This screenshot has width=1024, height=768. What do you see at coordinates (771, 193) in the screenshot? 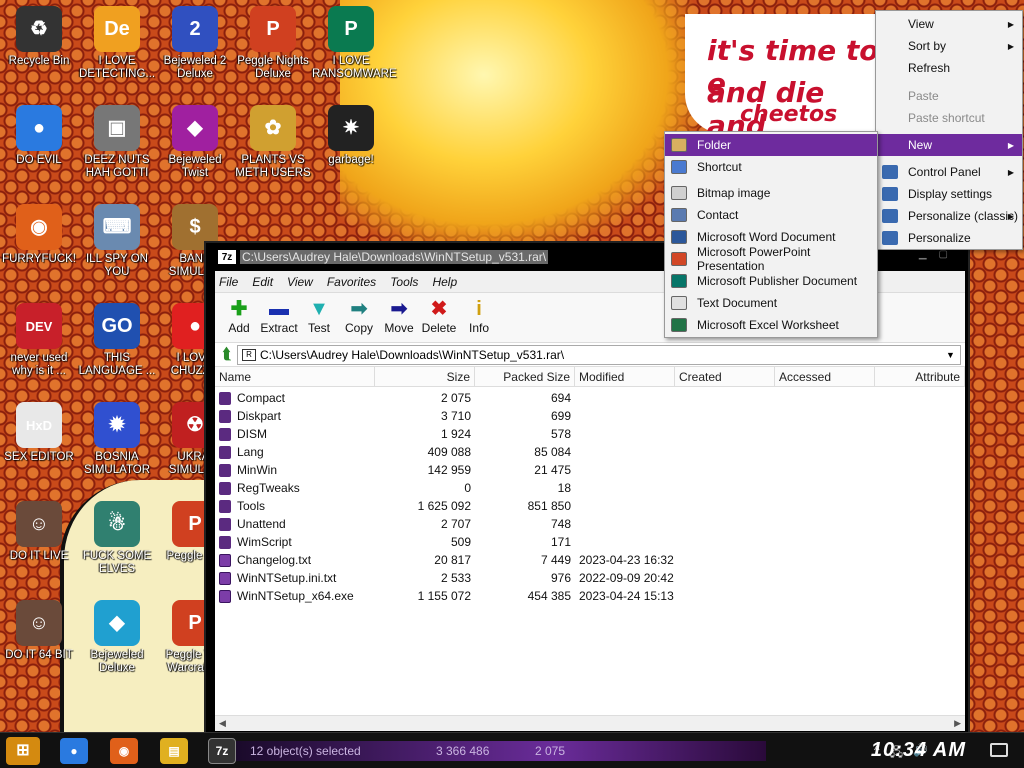
I see `new-bitmap-image: Bitmap image` at bounding box center [771, 193].